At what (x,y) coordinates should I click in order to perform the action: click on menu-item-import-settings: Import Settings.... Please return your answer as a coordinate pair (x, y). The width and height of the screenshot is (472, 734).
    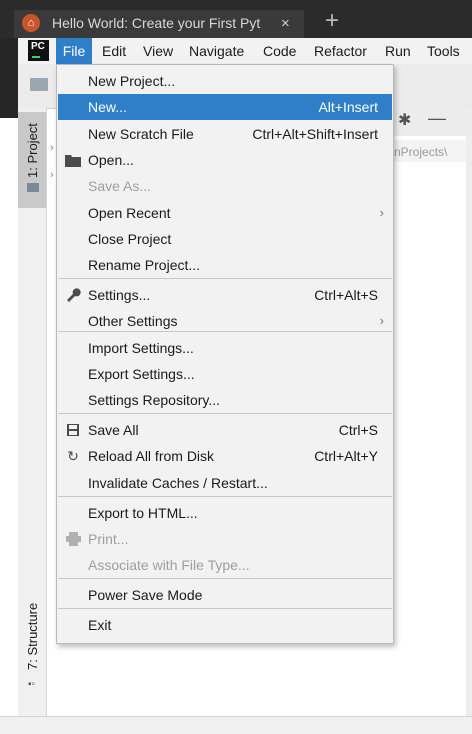
    Looking at the image, I should click on (225, 348).